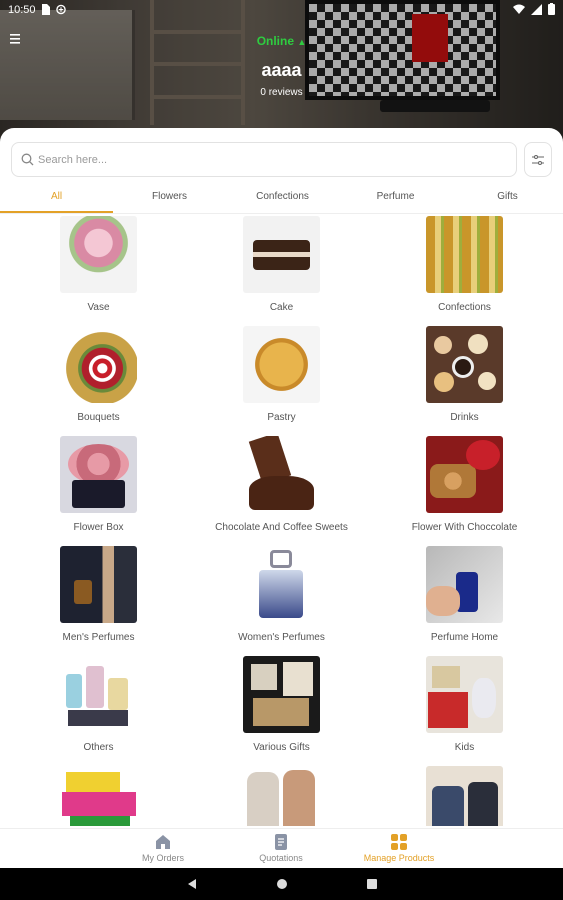 This screenshot has height=900, width=563. I want to click on tab-gifts: Gifts, so click(507, 200).